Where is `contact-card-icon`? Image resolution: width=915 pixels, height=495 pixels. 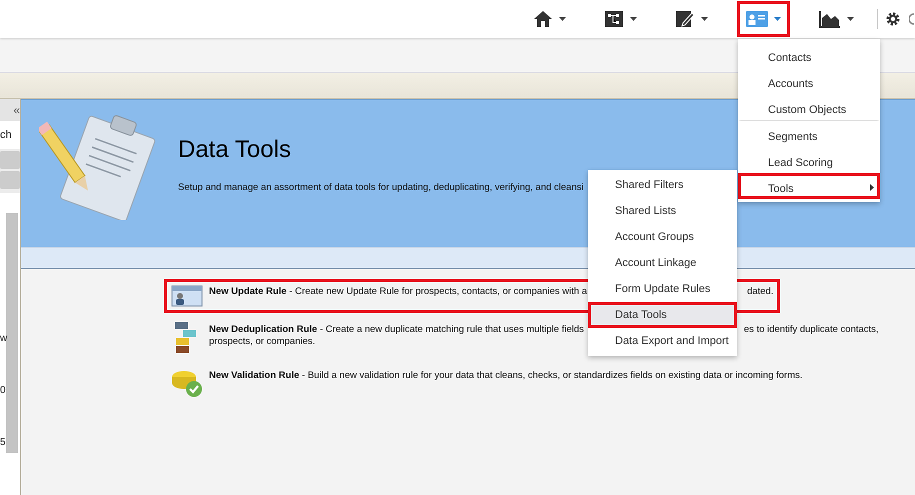
contact-card-icon is located at coordinates (757, 19).